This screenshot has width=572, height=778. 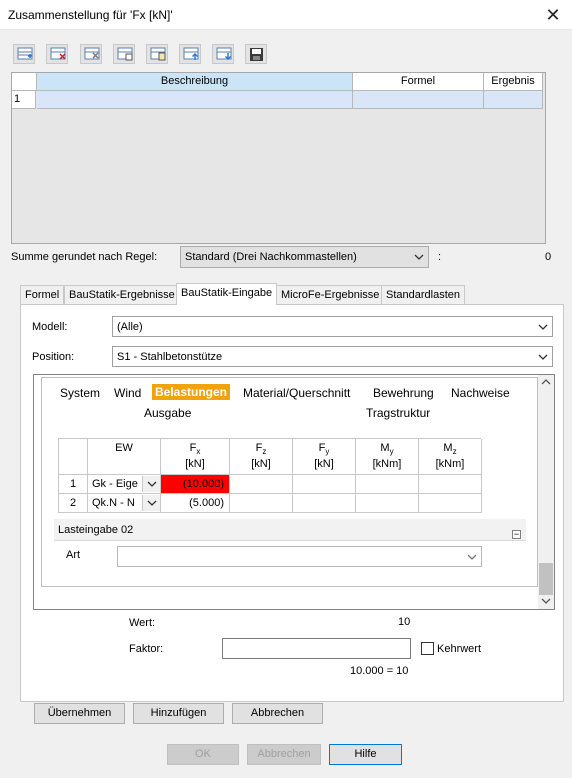 I want to click on hinzufuegen-button: Hinzufügen, so click(x=178, y=713).